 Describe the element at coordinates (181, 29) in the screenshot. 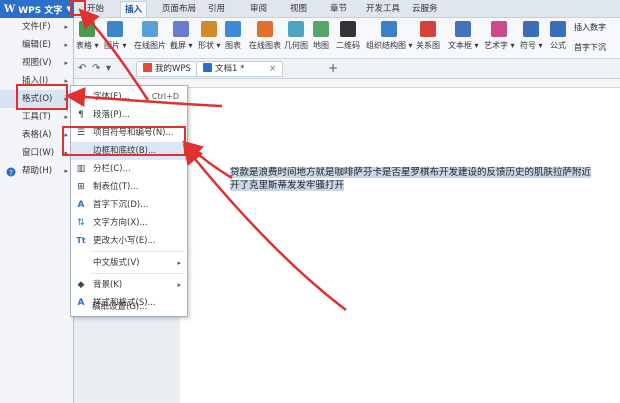

I see `screenshot-icon` at that location.